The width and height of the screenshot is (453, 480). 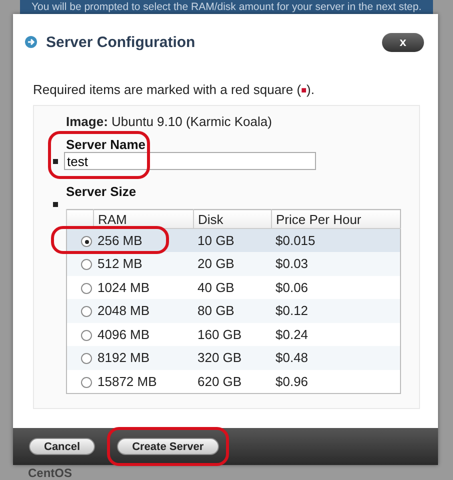 What do you see at coordinates (50, 473) in the screenshot?
I see `logo-text: CentOS` at bounding box center [50, 473].